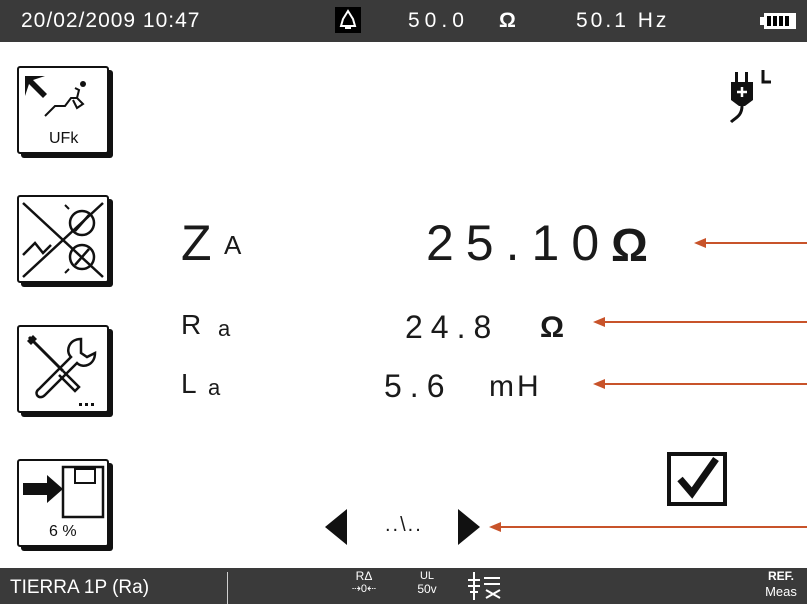 The width and height of the screenshot is (807, 609). Describe the element at coordinates (348, 20) in the screenshot. I see `bell-icon` at that location.